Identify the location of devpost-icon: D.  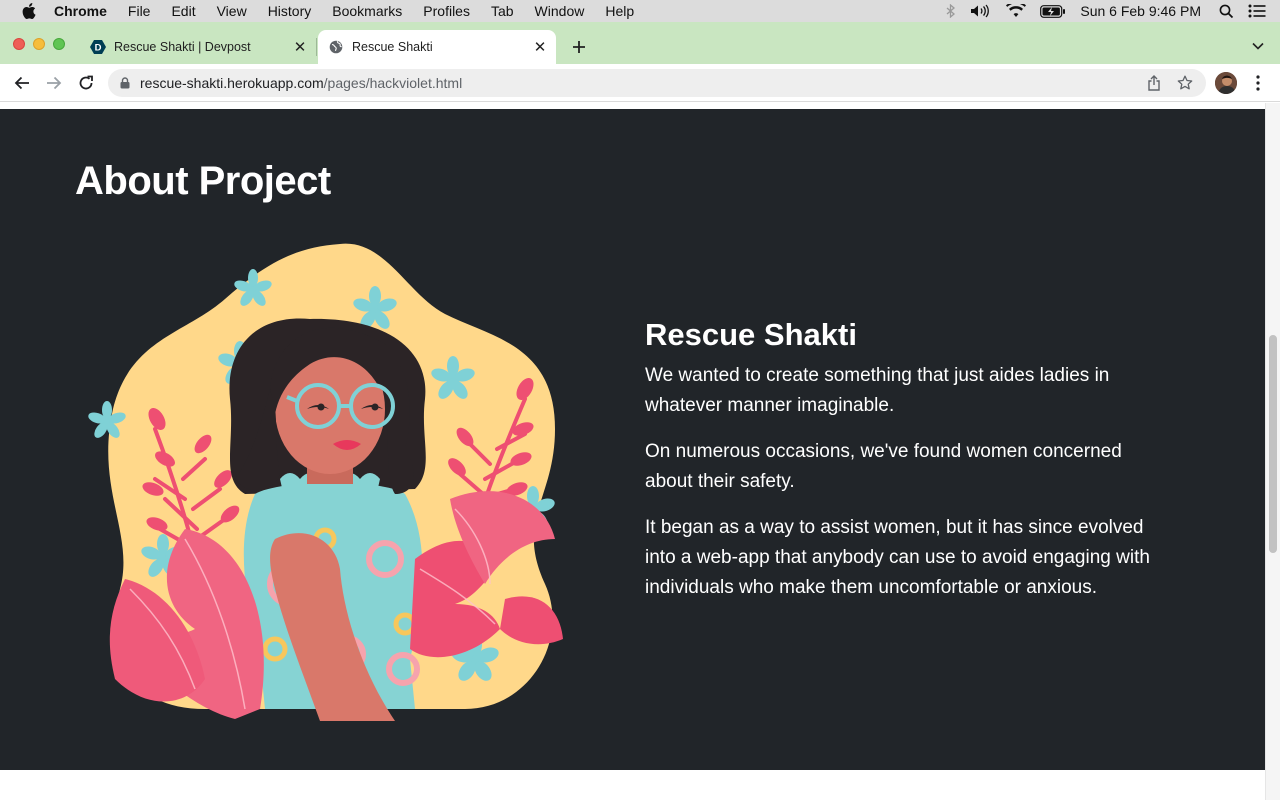
(98, 47).